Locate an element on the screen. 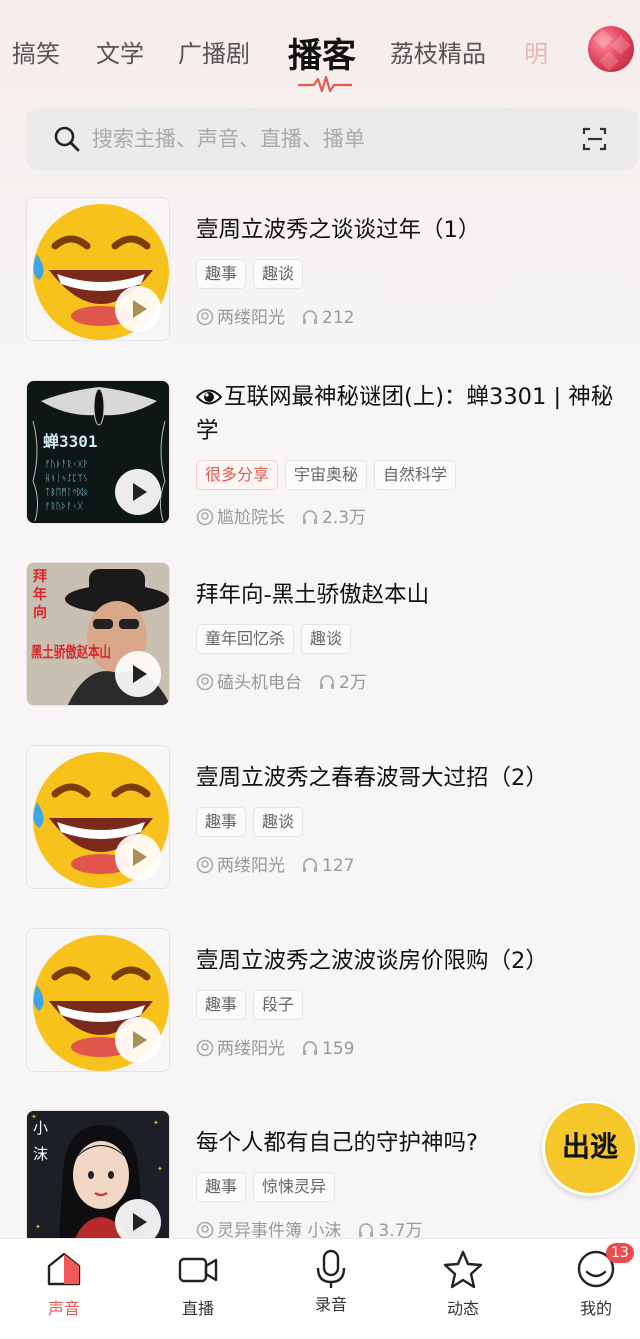  microphone-icon is located at coordinates (331, 1268).